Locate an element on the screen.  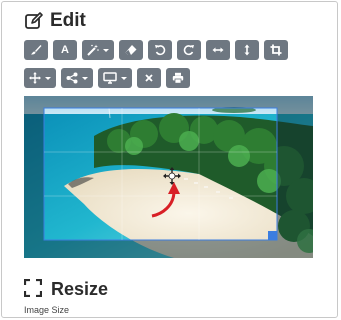
toolbar-row-secondary is located at coordinates (107, 78).